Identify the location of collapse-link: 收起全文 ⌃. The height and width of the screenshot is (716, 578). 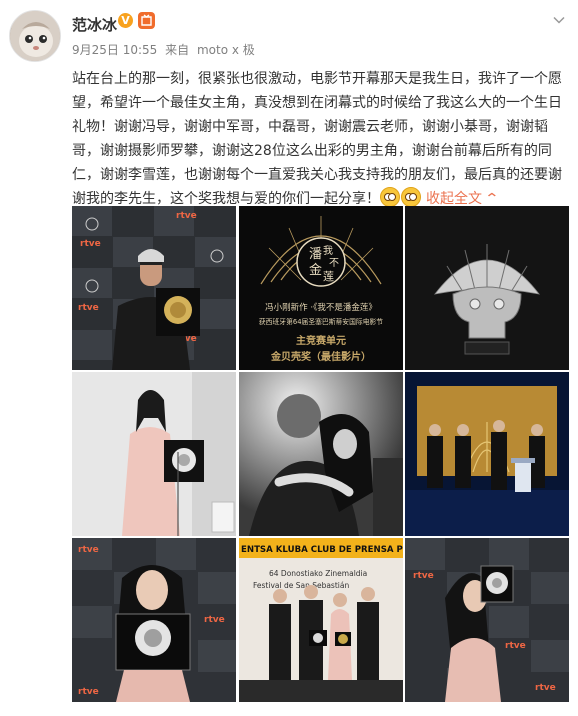
(463, 199).